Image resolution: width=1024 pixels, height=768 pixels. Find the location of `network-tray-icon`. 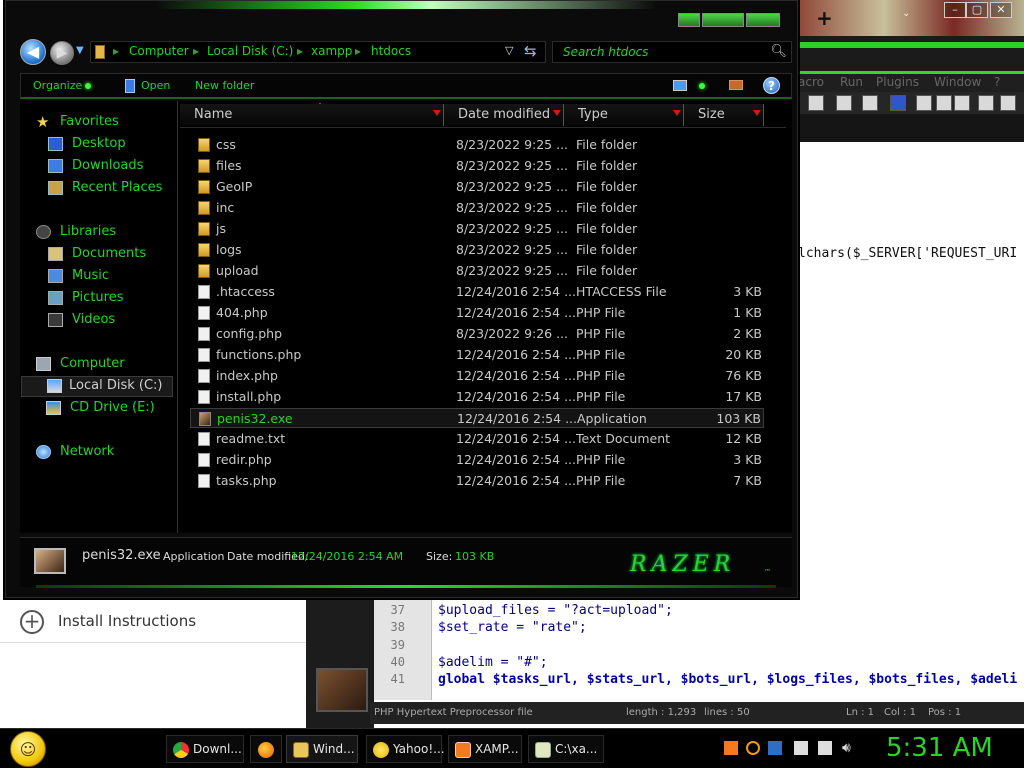

network-tray-icon is located at coordinates (825, 748).